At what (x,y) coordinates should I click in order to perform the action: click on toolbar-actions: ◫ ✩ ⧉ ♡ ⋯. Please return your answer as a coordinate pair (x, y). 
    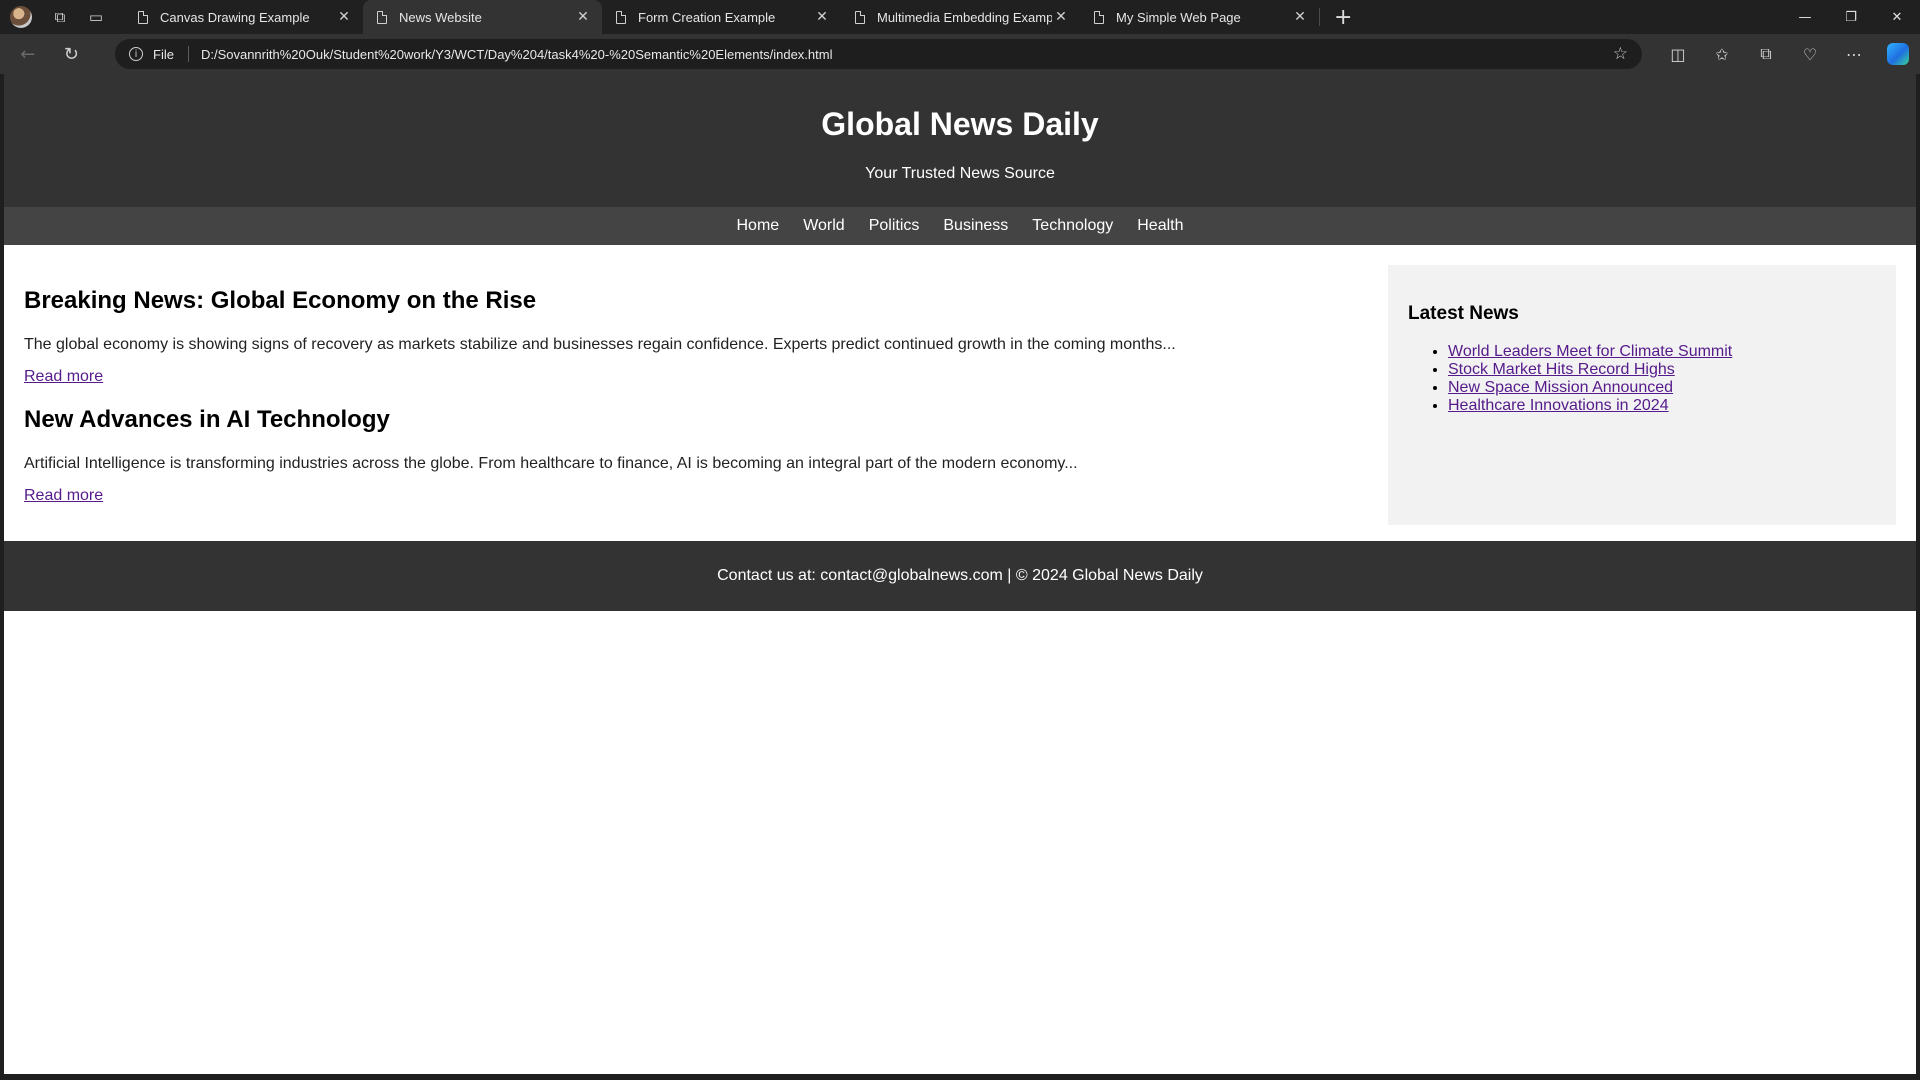
    Looking at the image, I should click on (1788, 54).